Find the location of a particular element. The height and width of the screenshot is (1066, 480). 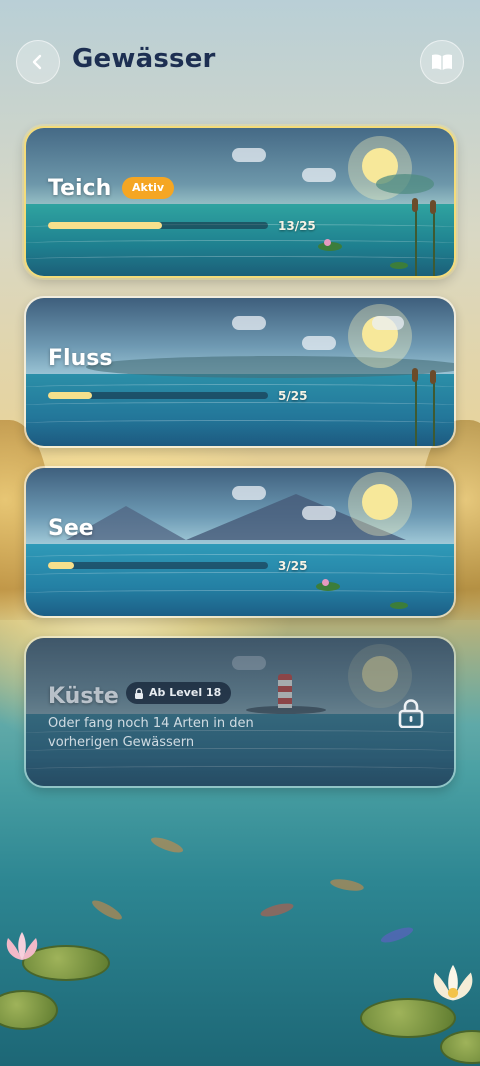

progress-label: 13/25 is located at coordinates (297, 226).